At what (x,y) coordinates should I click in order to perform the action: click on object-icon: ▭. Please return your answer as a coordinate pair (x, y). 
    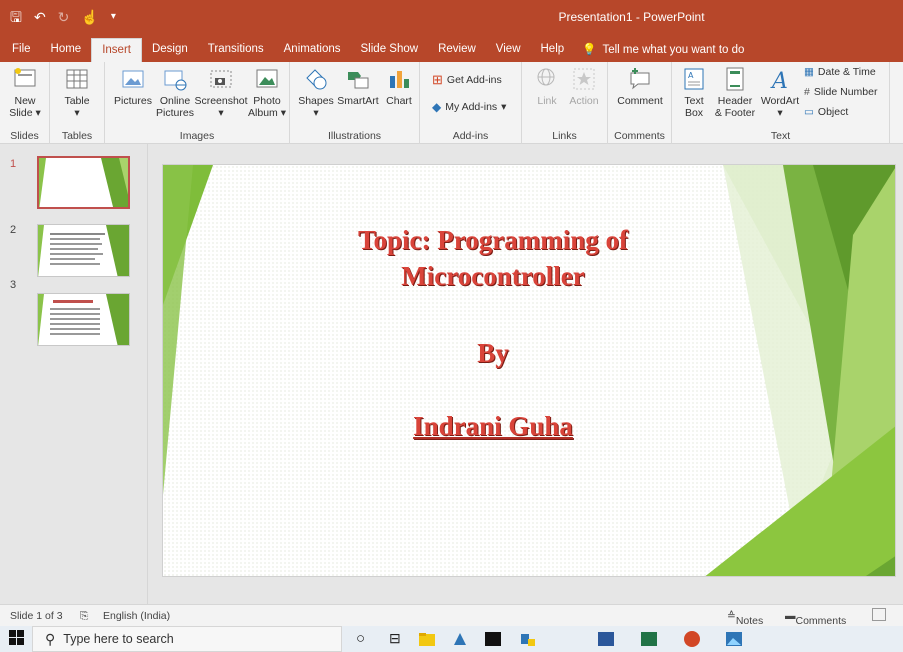
    Looking at the image, I should click on (809, 112).